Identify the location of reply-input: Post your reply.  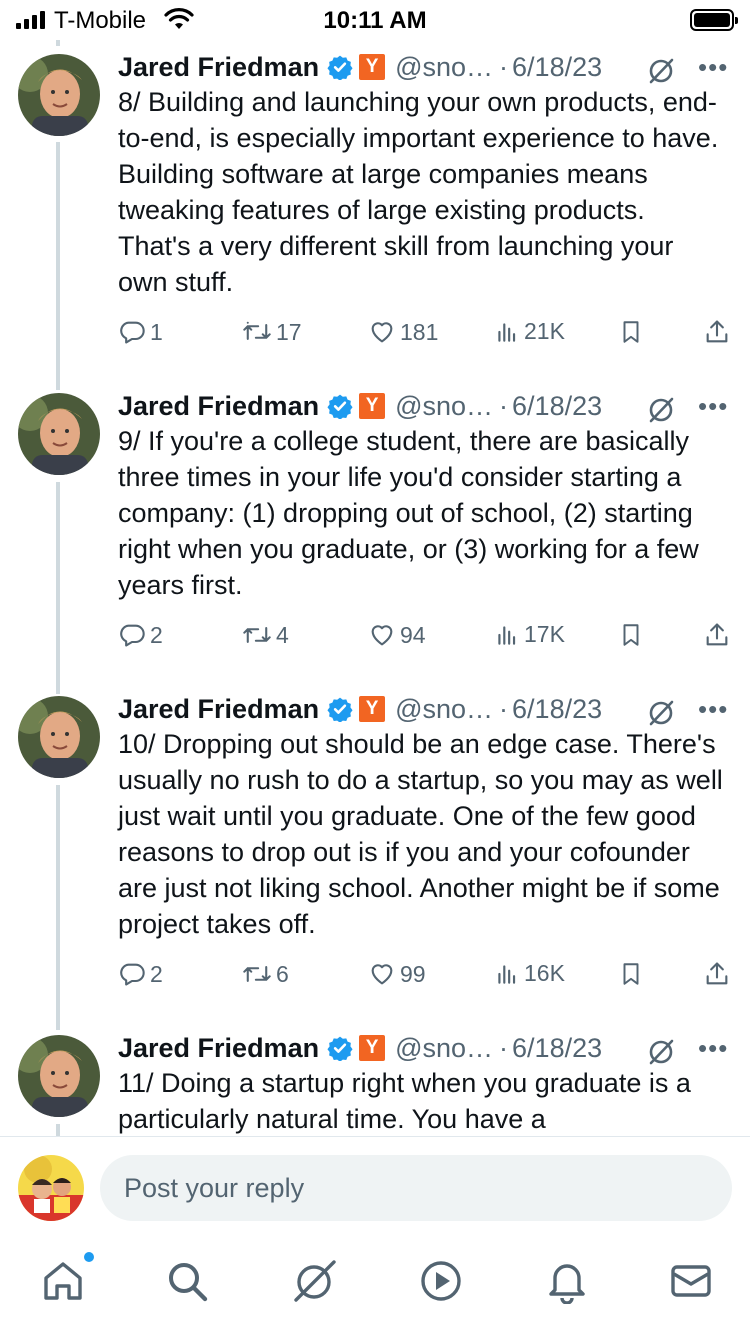
(416, 1188).